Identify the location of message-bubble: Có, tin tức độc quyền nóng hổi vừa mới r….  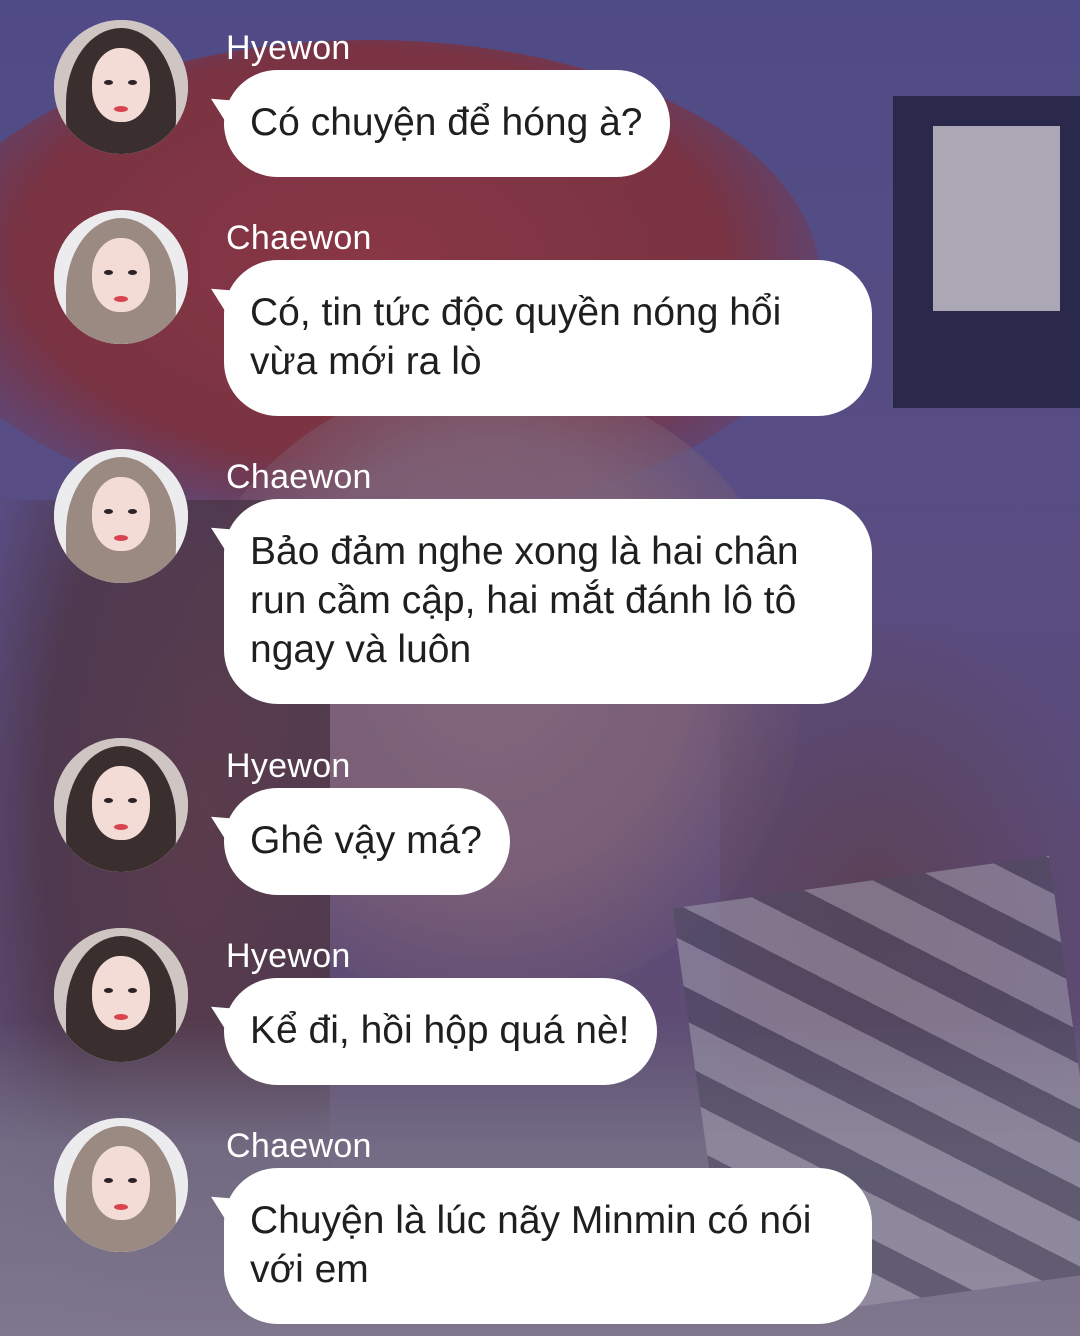
(548, 338).